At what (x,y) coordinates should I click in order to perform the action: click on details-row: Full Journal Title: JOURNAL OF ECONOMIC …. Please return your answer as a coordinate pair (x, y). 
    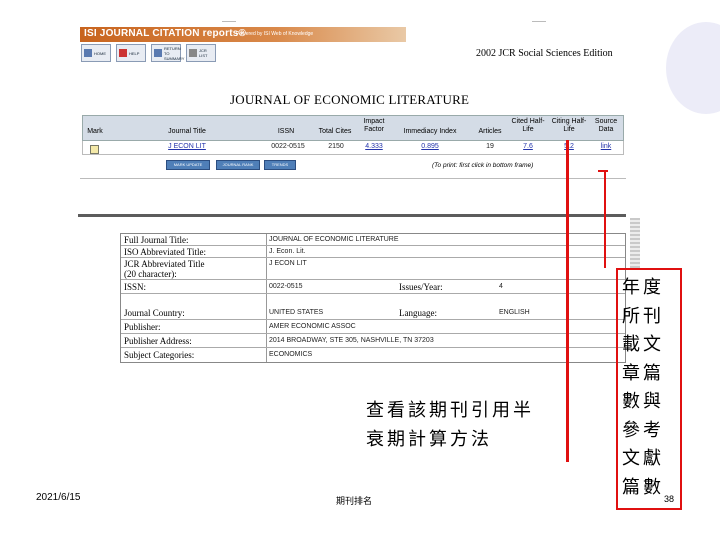
    Looking at the image, I should click on (373, 240).